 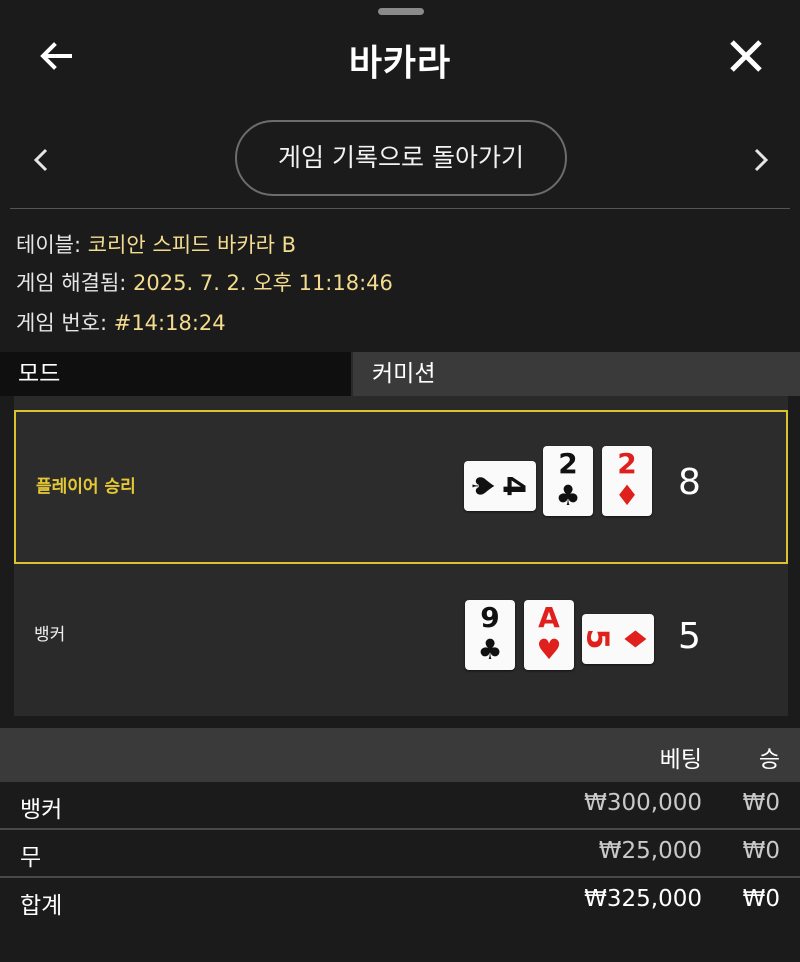 I want to click on bet-type: 뱅커, so click(x=41, y=810).